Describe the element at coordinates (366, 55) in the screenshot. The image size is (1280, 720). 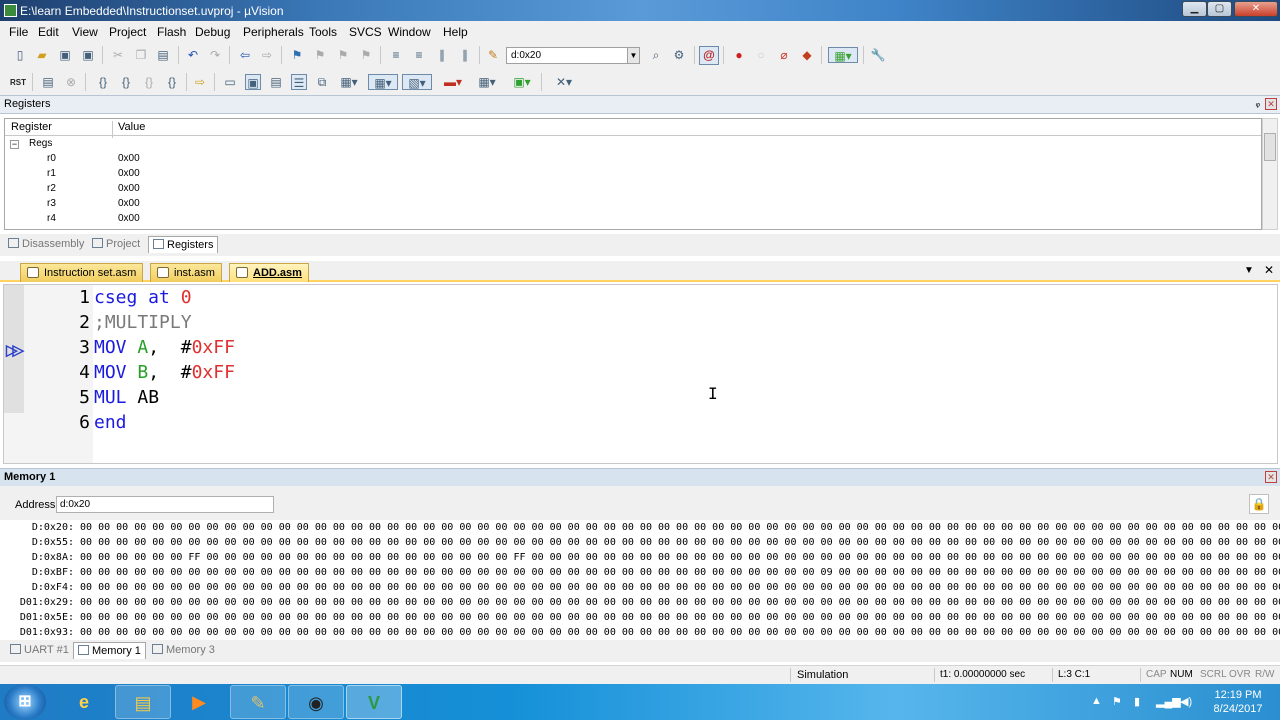
I see `clear-bookmarks-icon: ⚑` at that location.